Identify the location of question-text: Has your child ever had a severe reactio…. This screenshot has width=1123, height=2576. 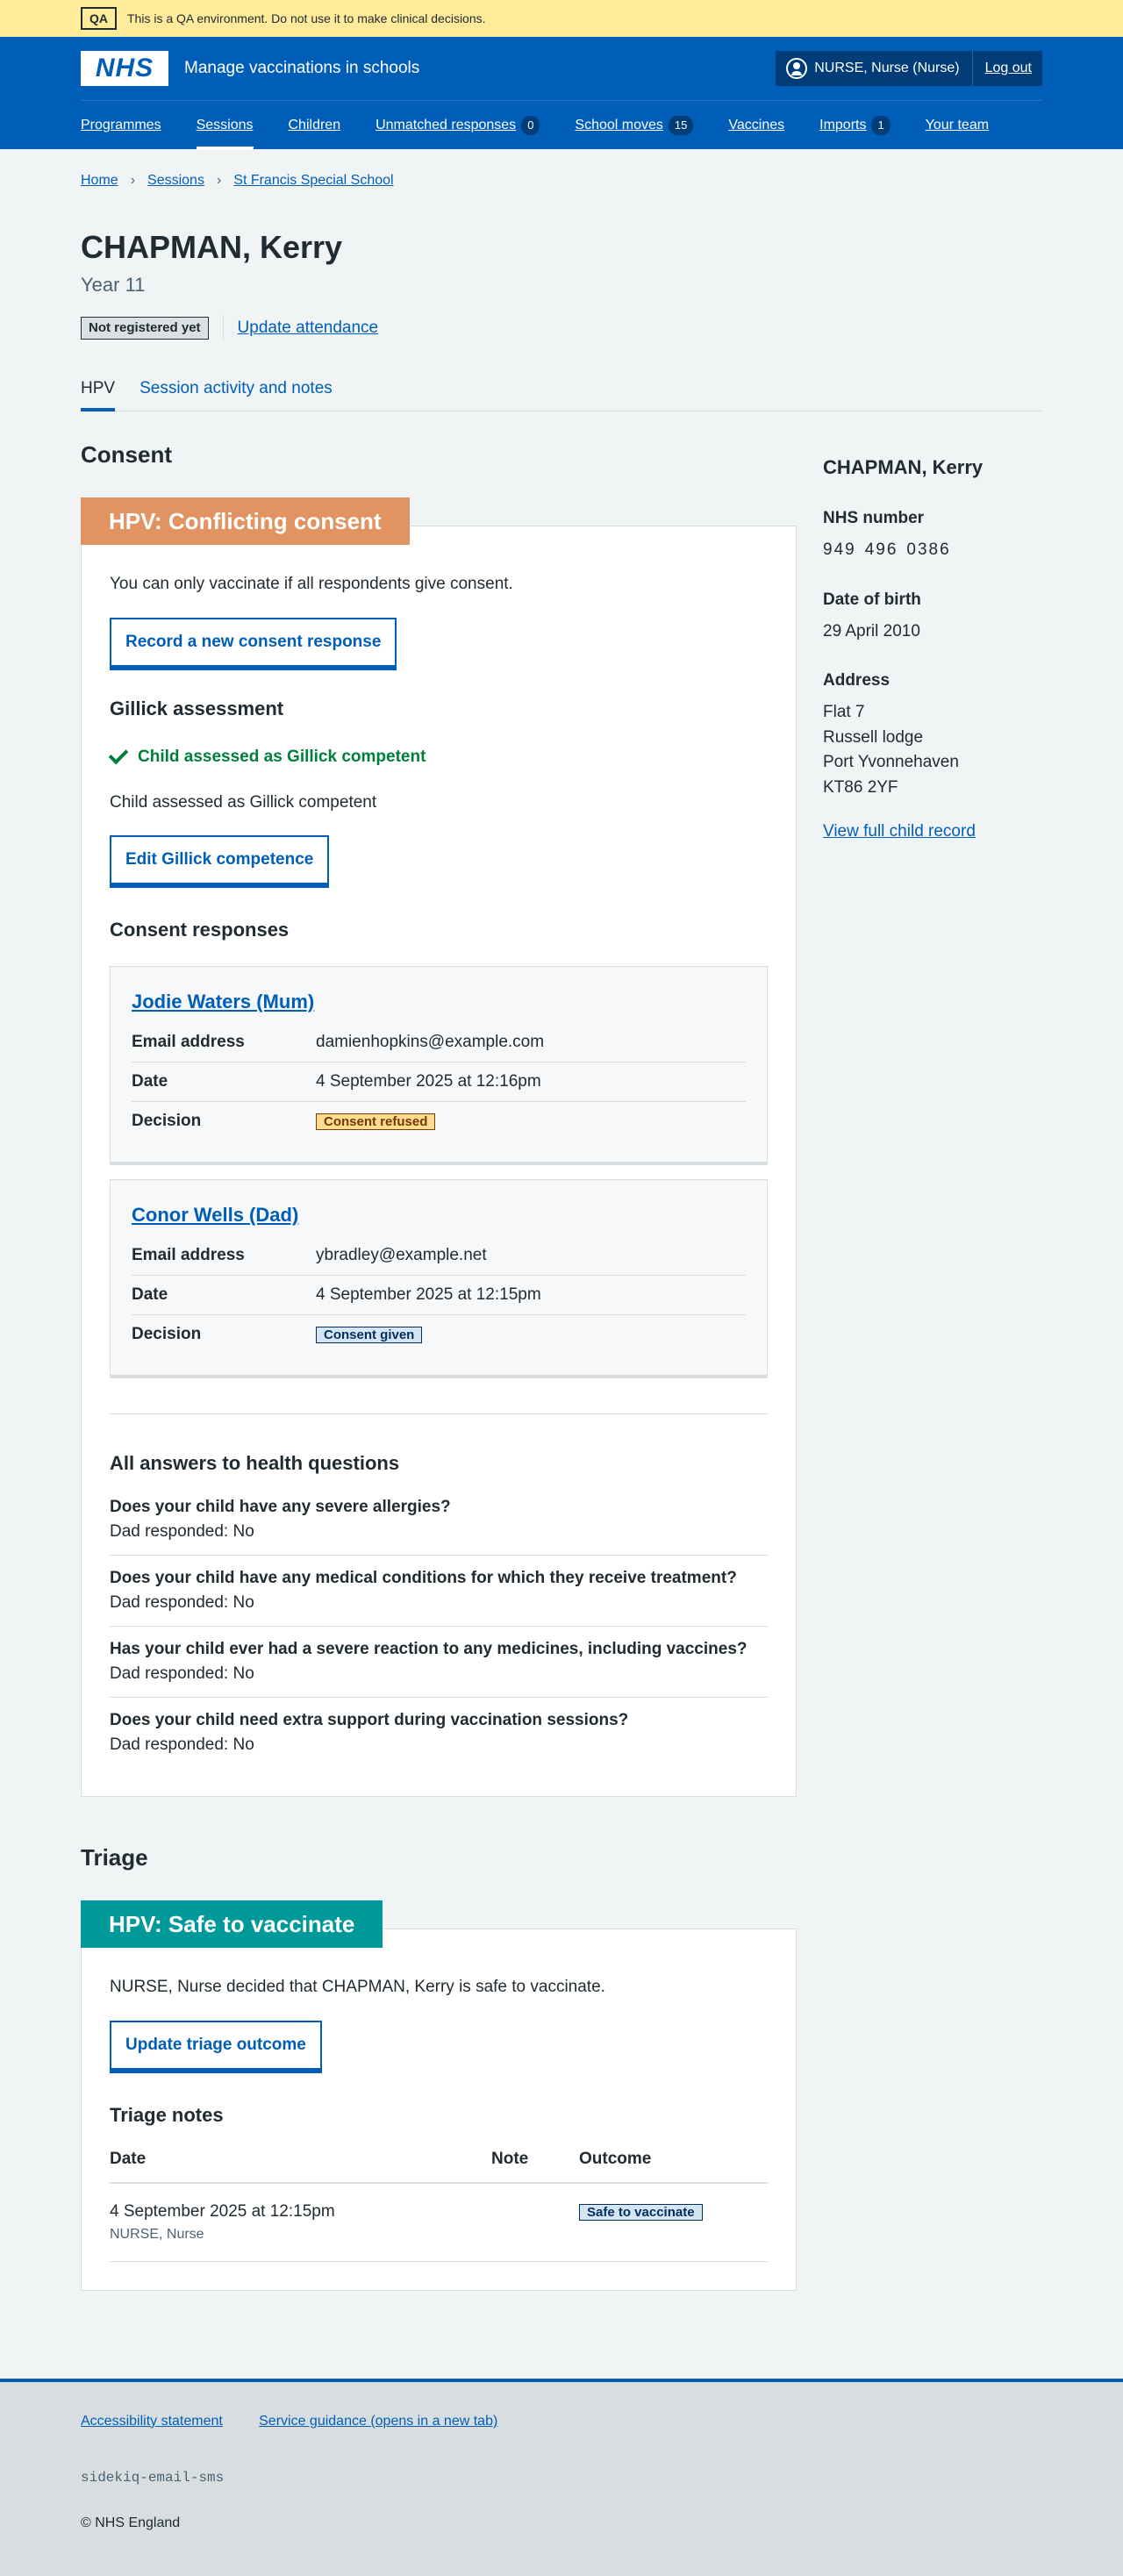
(428, 1648).